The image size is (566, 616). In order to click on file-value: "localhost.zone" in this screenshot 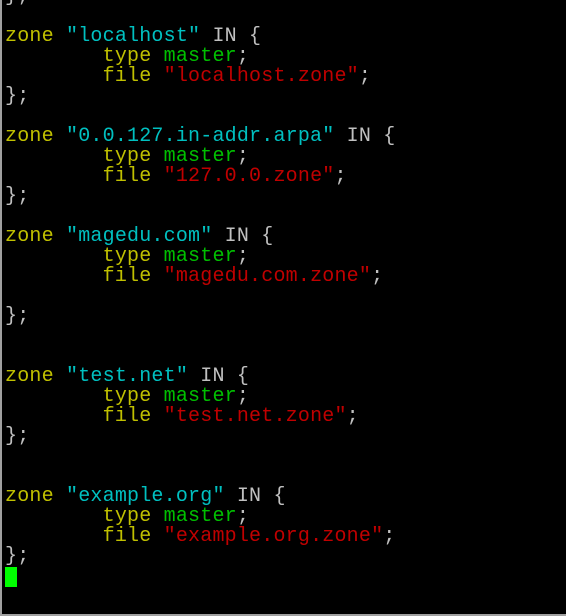, I will do `click(261, 76)`.